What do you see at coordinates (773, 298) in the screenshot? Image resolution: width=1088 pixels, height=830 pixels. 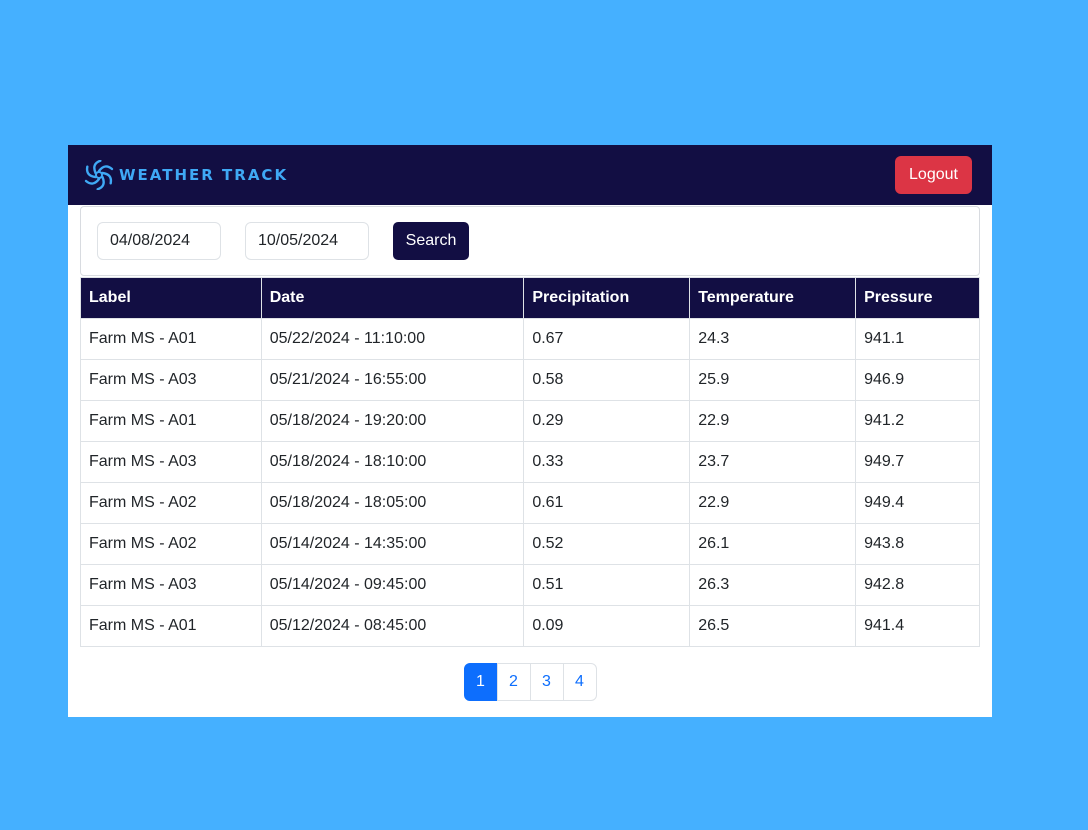 I see `column-header-temperature: Temperature` at bounding box center [773, 298].